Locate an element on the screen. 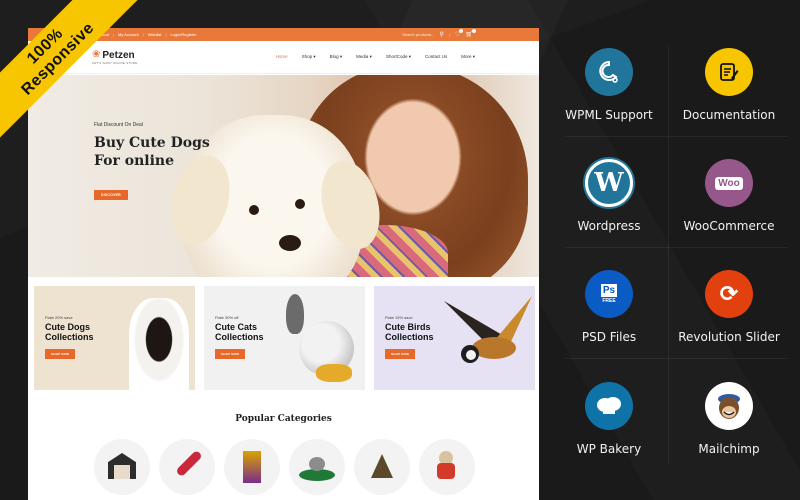 Image resolution: width=800 pixels, height=500 pixels. discover-button: DISCOVER is located at coordinates (111, 195).